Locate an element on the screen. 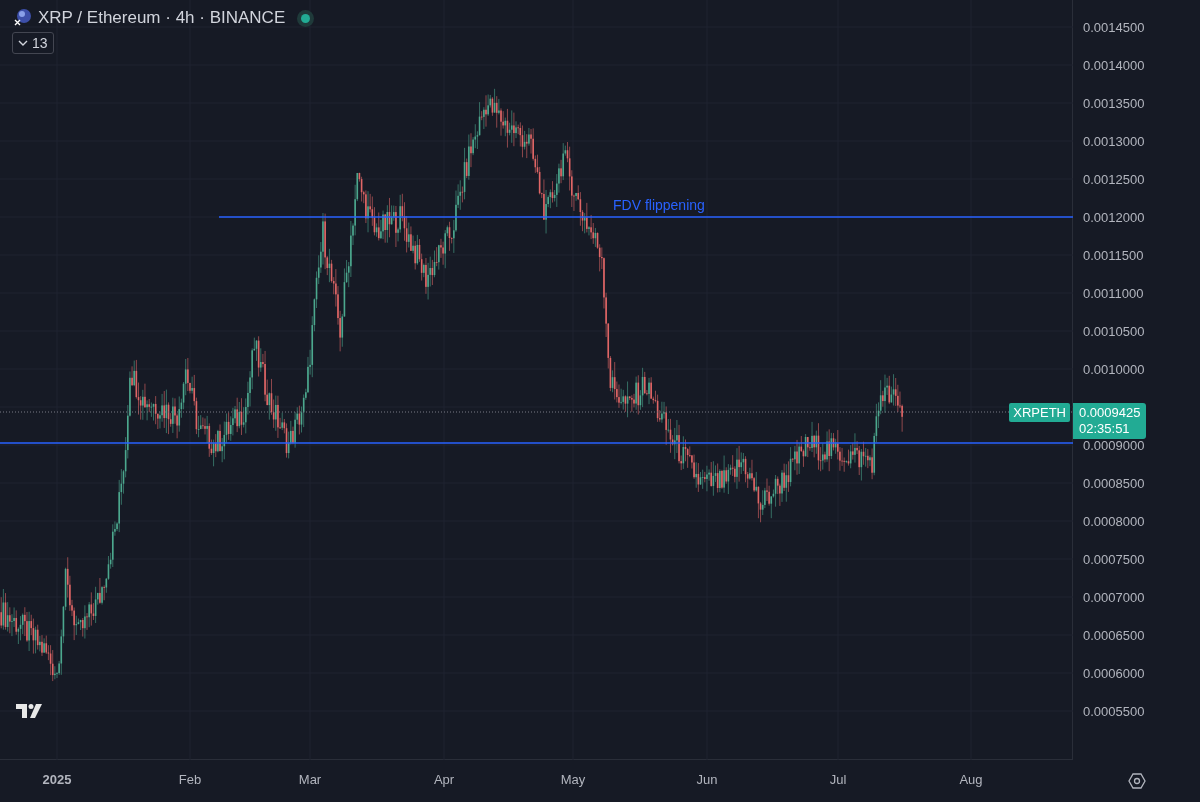  time-tick: Apr is located at coordinates (444, 779).